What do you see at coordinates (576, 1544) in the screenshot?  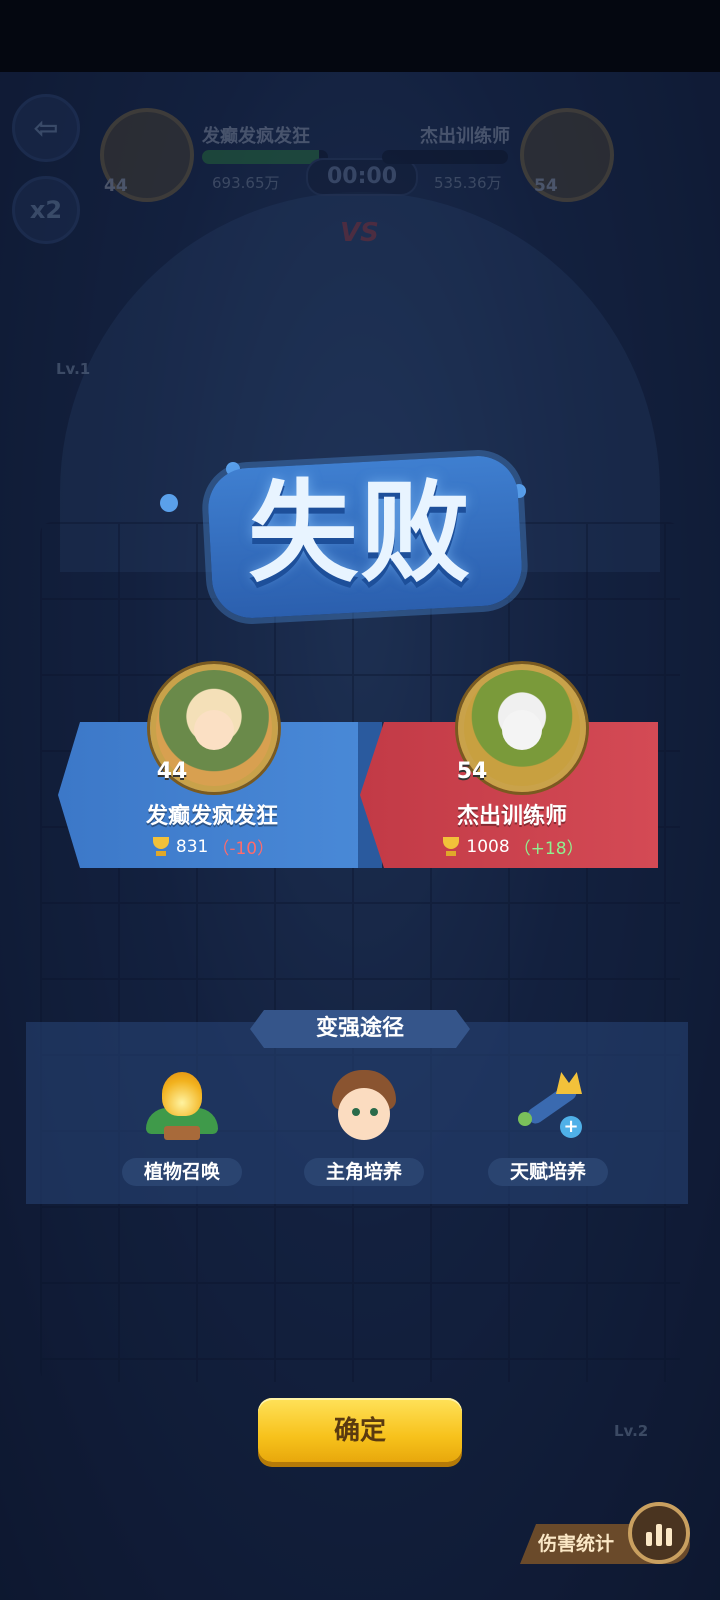 I see `damage-stats-label: 伤害统计` at bounding box center [576, 1544].